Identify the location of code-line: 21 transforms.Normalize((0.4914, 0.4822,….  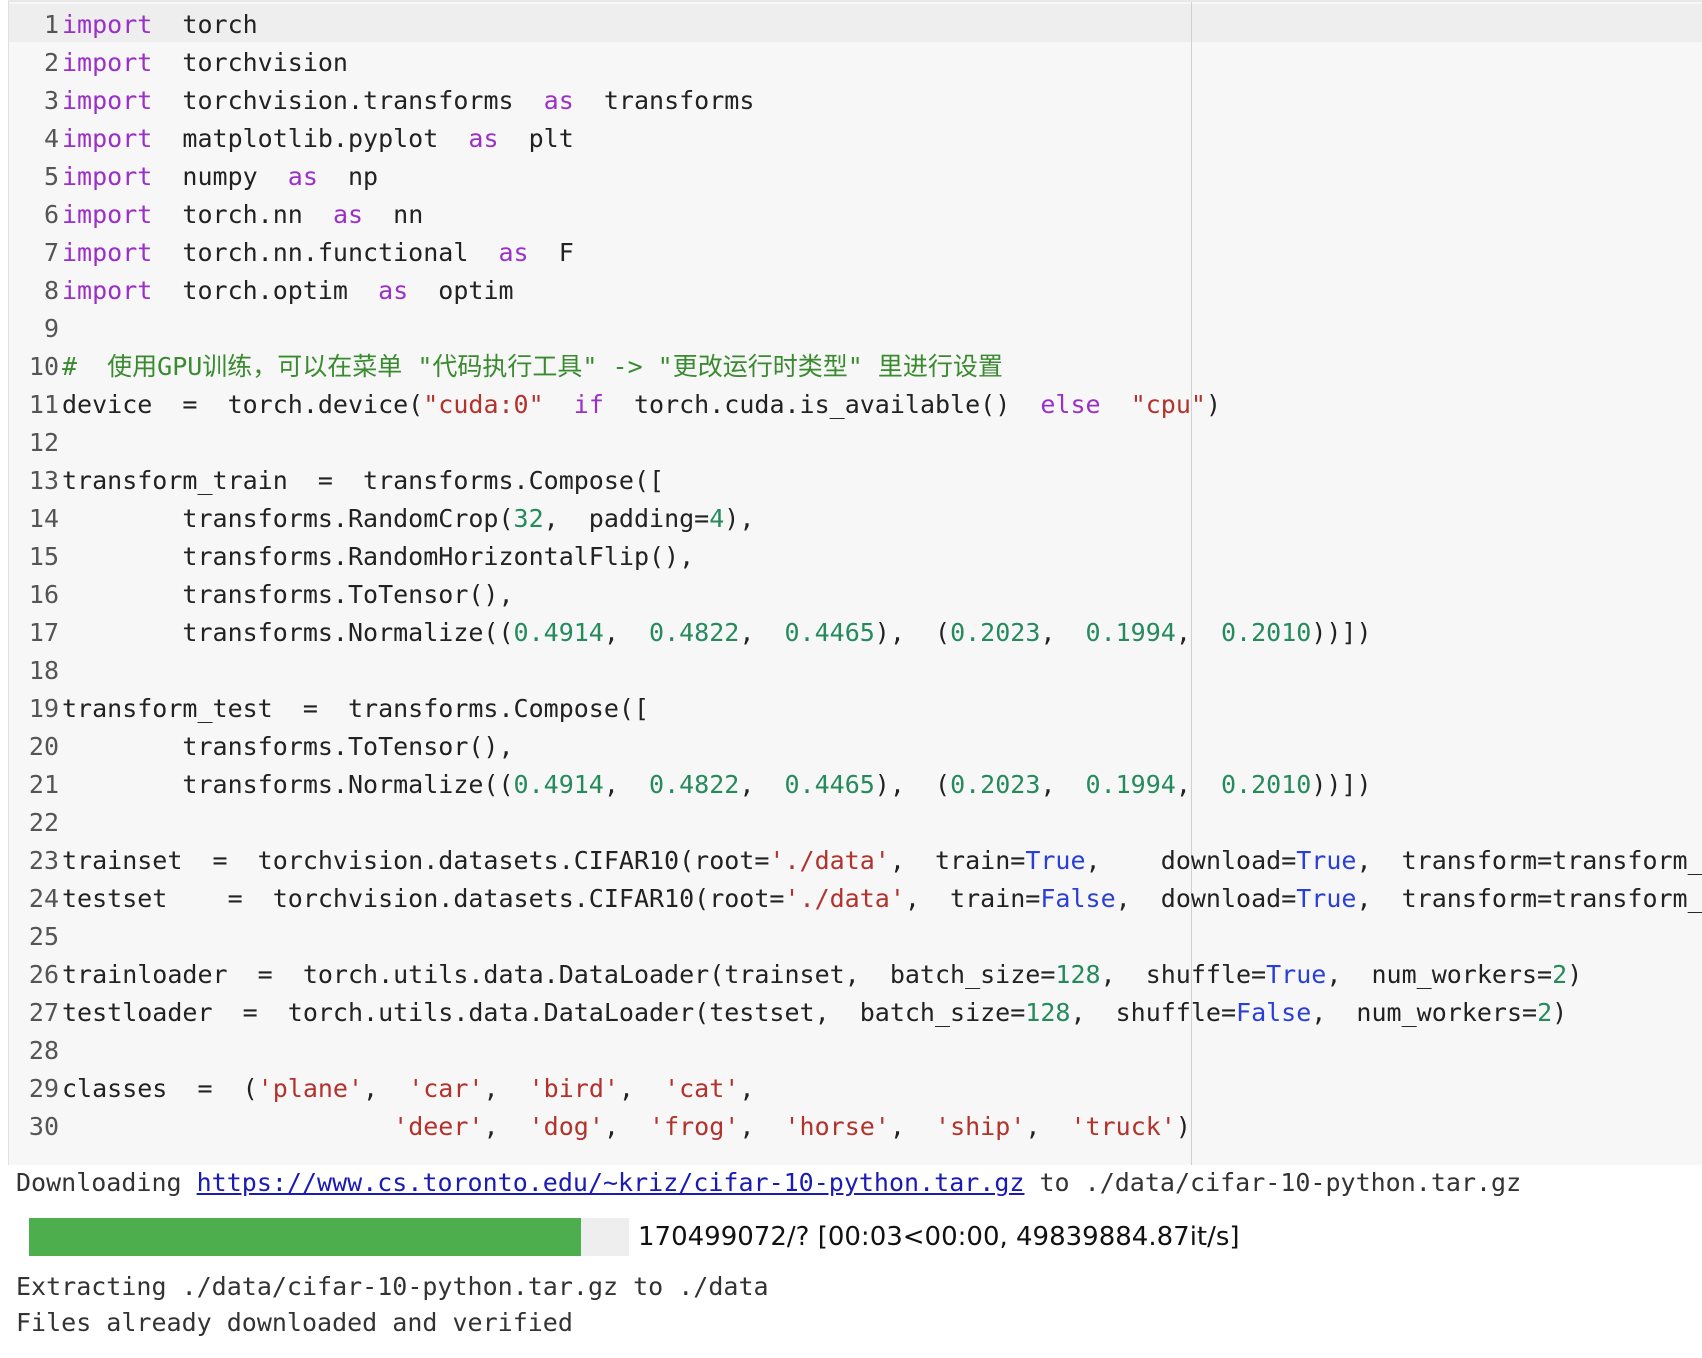
(855, 785).